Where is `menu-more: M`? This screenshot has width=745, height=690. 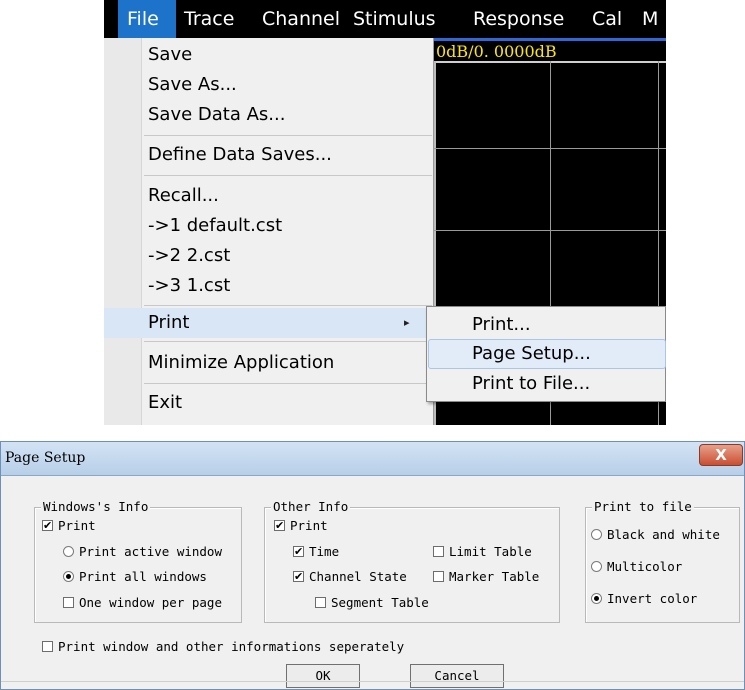 menu-more: M is located at coordinates (650, 19).